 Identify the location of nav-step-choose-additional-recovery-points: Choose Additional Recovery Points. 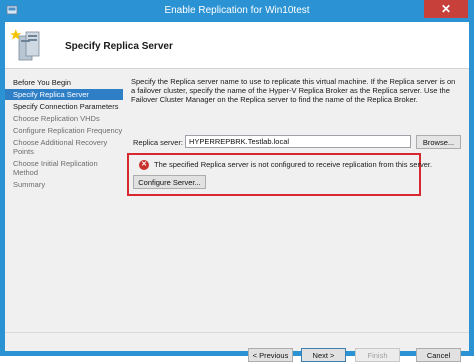
(64, 147).